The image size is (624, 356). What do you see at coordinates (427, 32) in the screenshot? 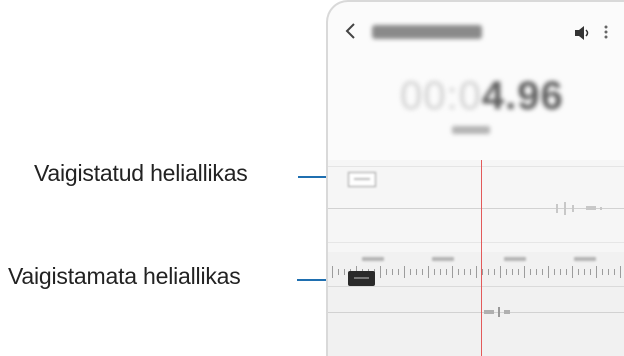
I see `page-title` at bounding box center [427, 32].